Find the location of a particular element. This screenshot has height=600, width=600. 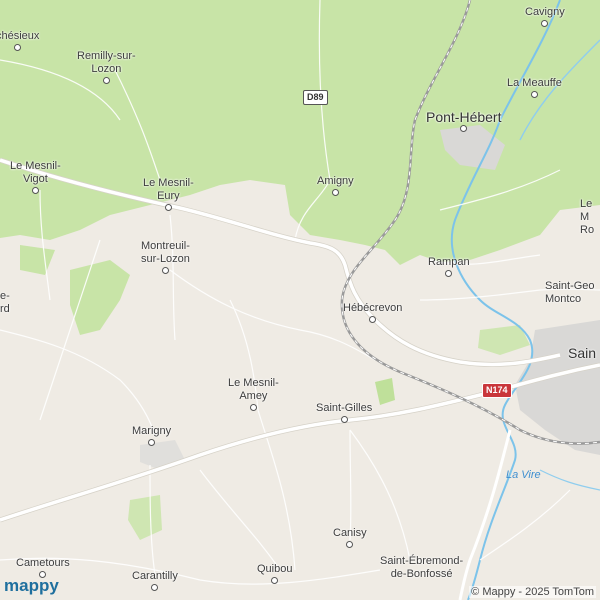

road-shield-n174: N174 is located at coordinates (497, 390).